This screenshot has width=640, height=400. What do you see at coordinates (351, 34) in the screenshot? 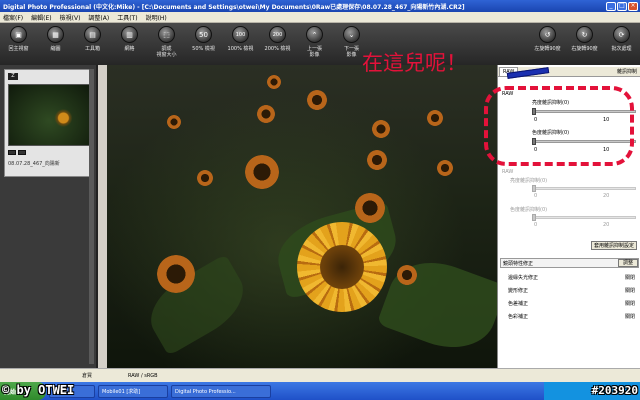
I see `next-image-icon: ⌄` at bounding box center [351, 34].